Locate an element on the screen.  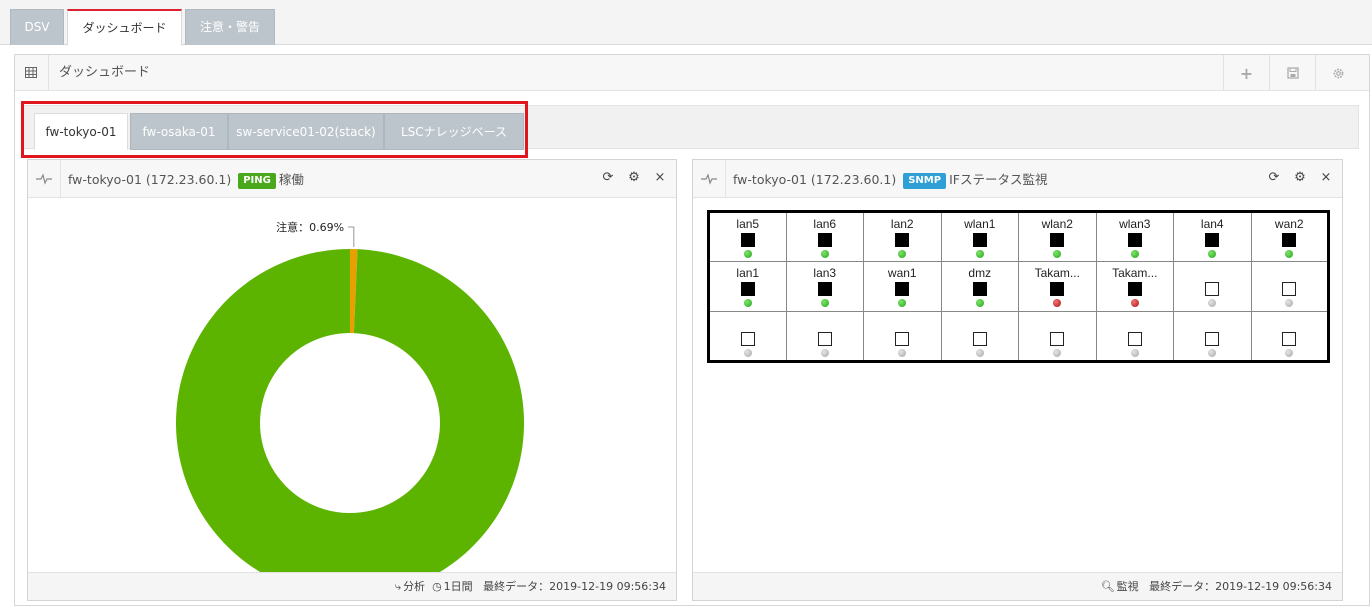
interface-cell: lan5 is located at coordinates (747, 236).